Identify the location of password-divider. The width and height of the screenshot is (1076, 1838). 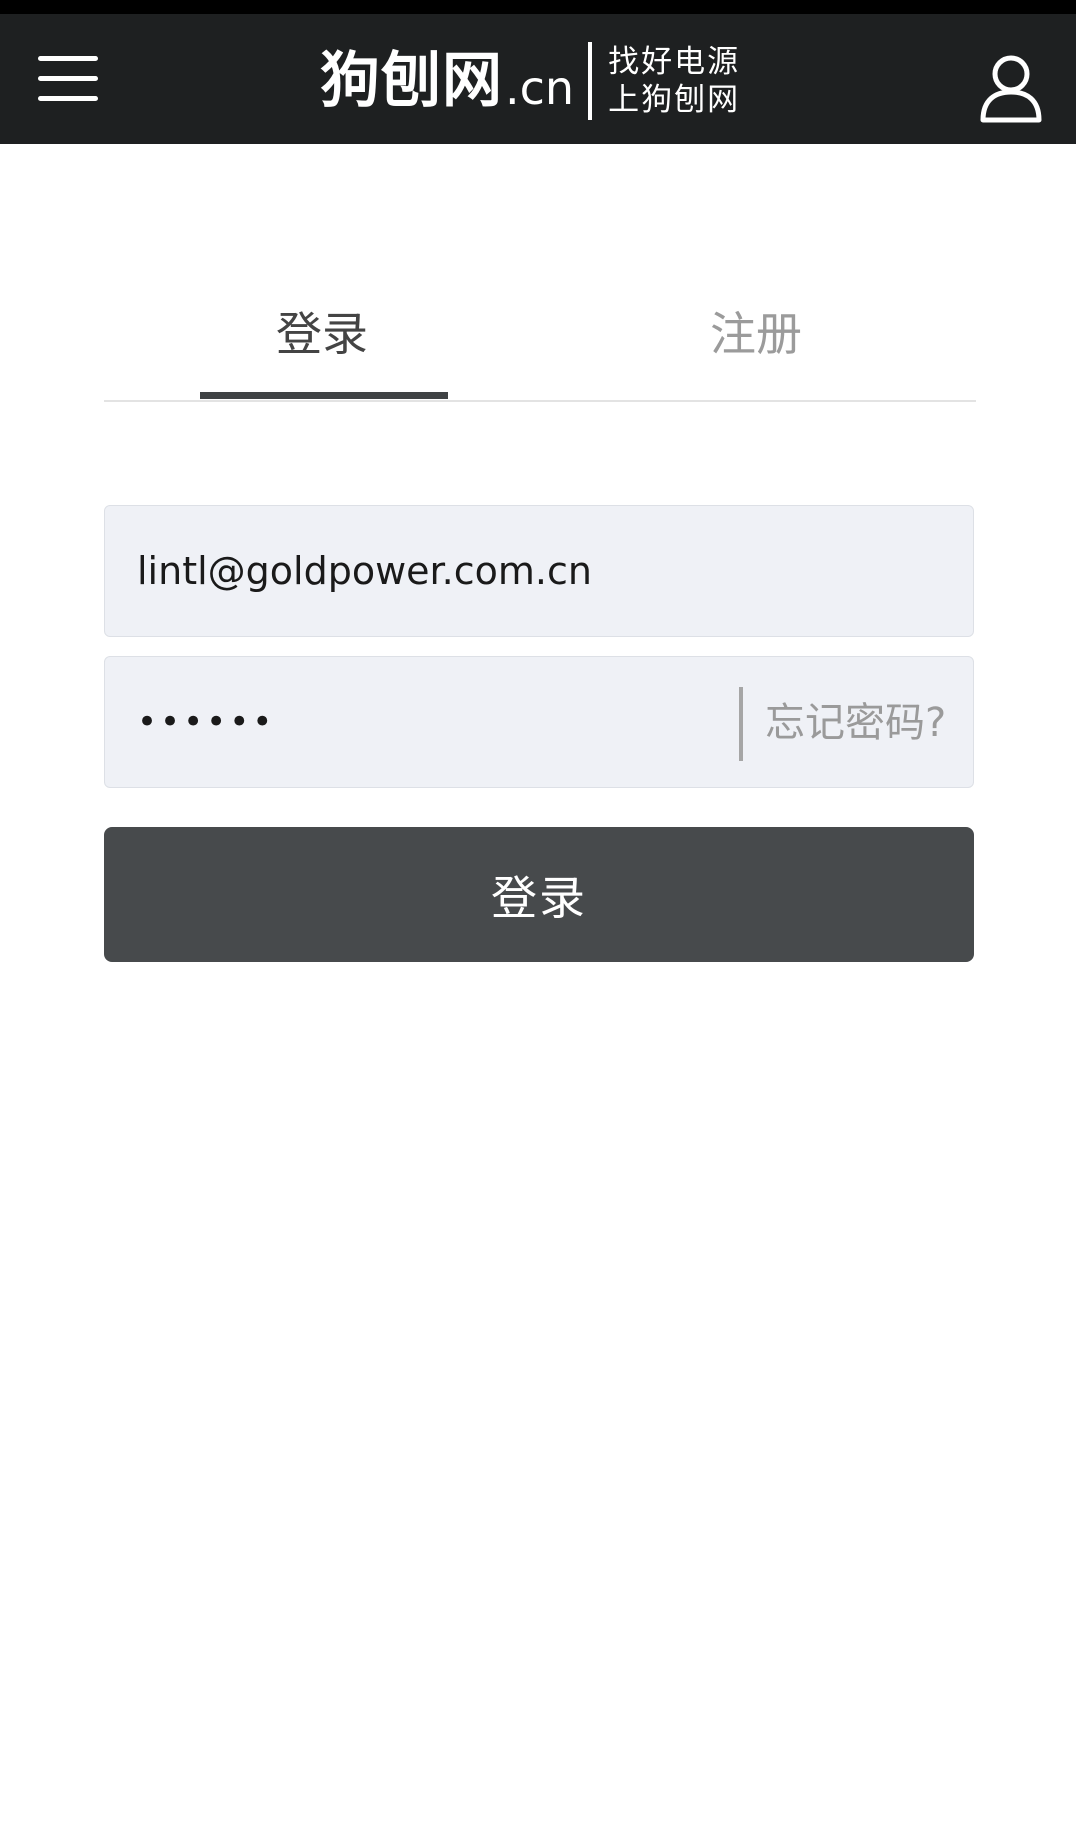
(741, 724).